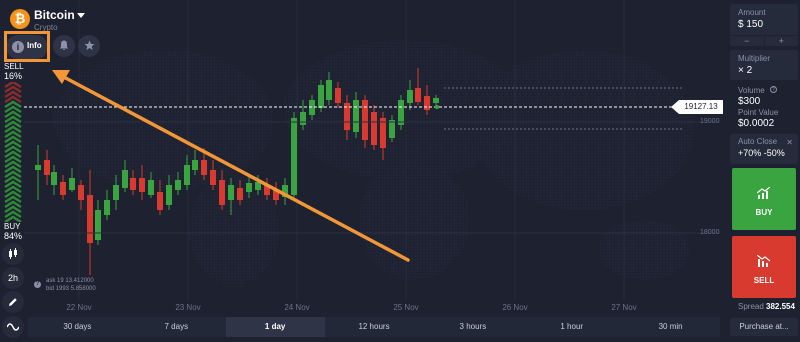  What do you see at coordinates (437, 107) in the screenshot?
I see `current-price-dot` at bounding box center [437, 107].